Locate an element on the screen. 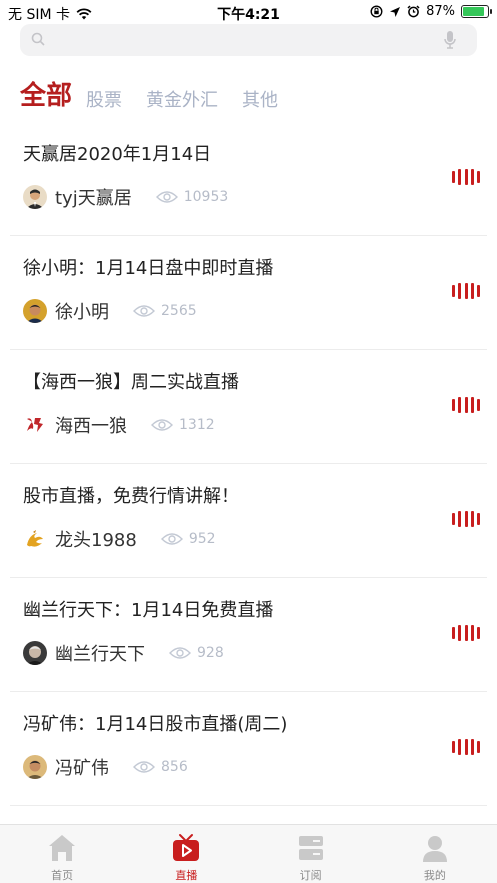 This screenshot has width=497, height=883. author-name: 海西一狼 is located at coordinates (91, 426).